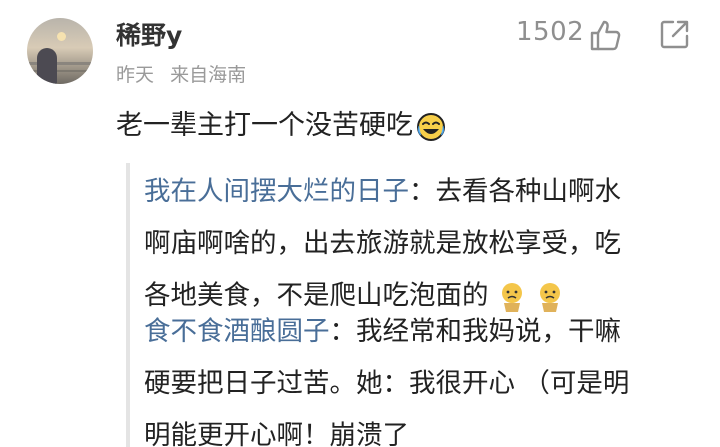 This screenshot has height=447, width=720. I want to click on share-icon, so click(675, 34).